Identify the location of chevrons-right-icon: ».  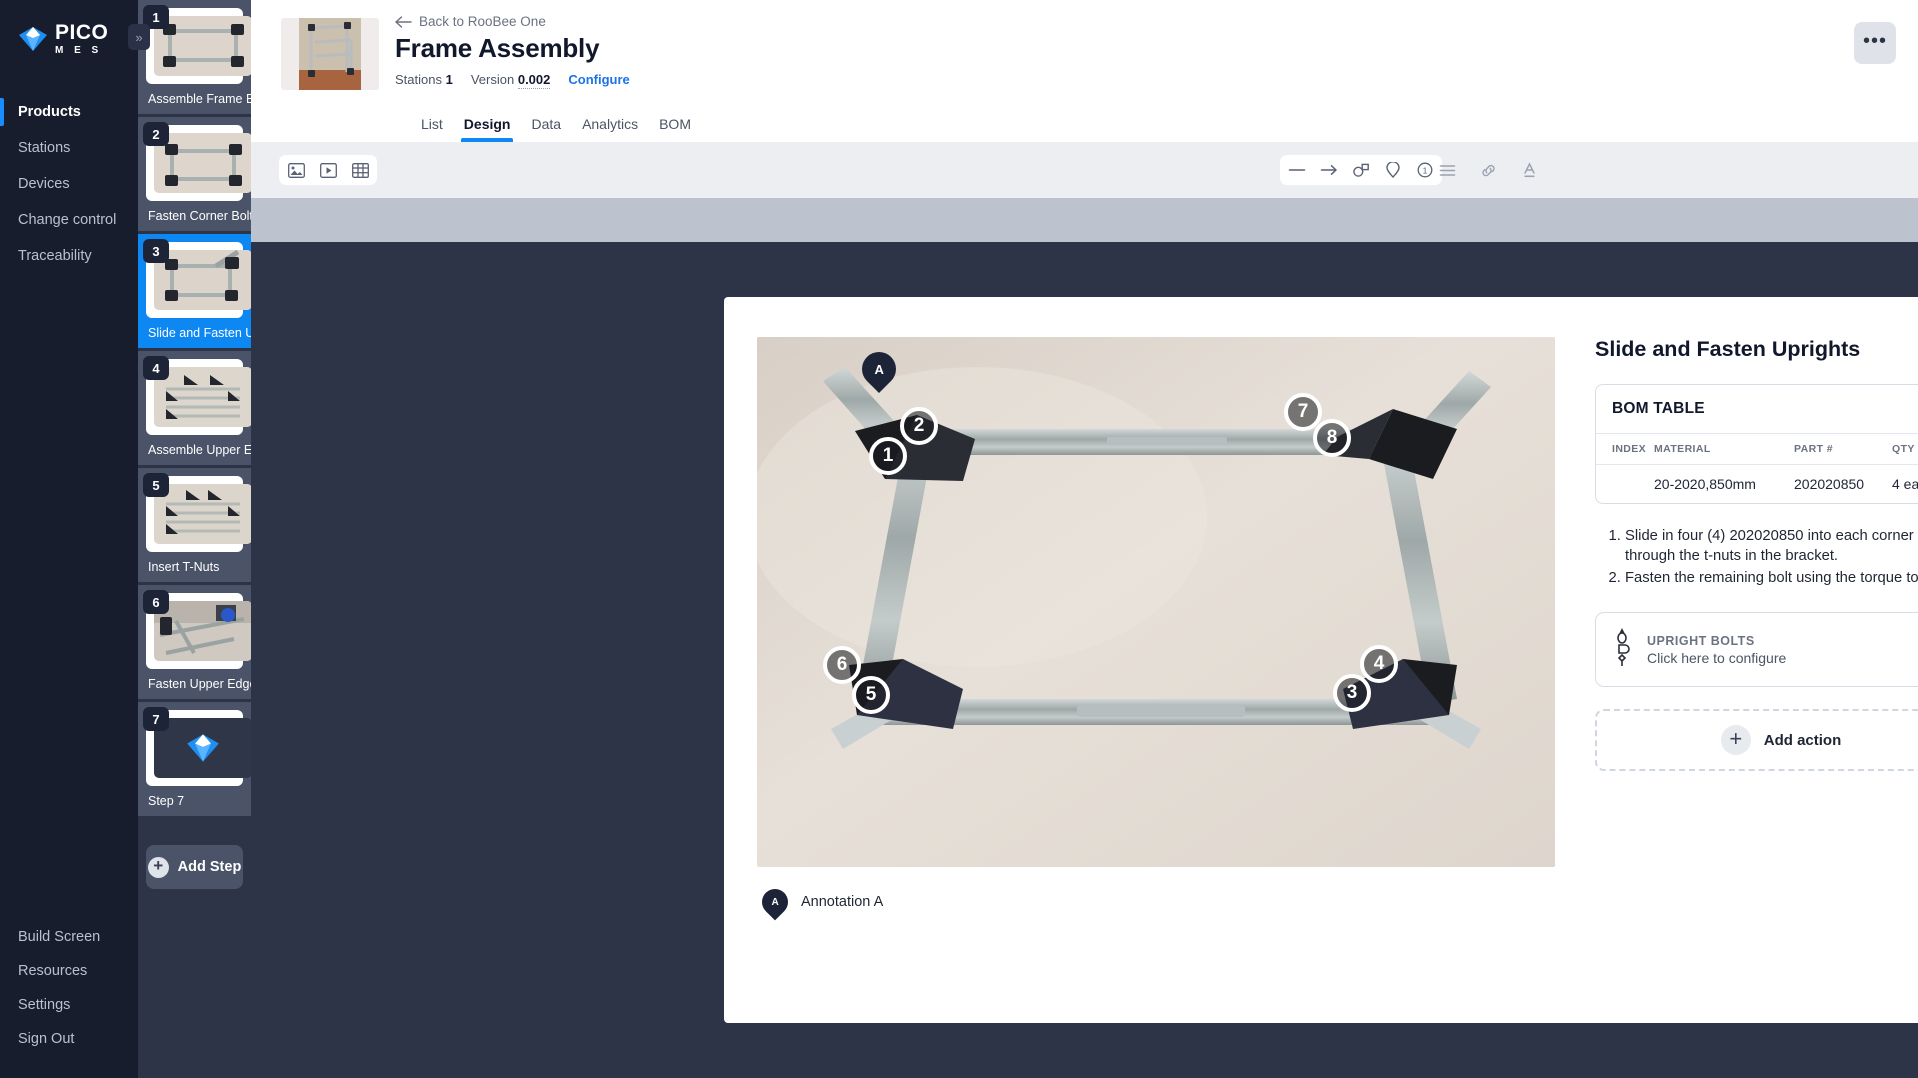
(139, 37).